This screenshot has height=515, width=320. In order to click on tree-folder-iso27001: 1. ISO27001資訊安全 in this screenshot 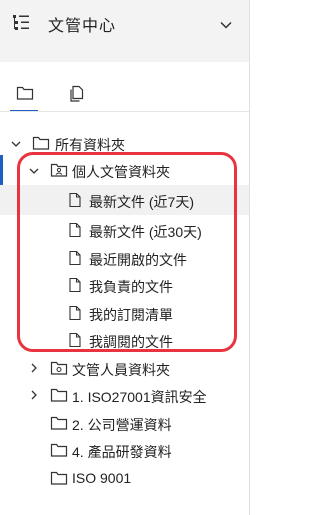, I will do `click(125, 395)`.